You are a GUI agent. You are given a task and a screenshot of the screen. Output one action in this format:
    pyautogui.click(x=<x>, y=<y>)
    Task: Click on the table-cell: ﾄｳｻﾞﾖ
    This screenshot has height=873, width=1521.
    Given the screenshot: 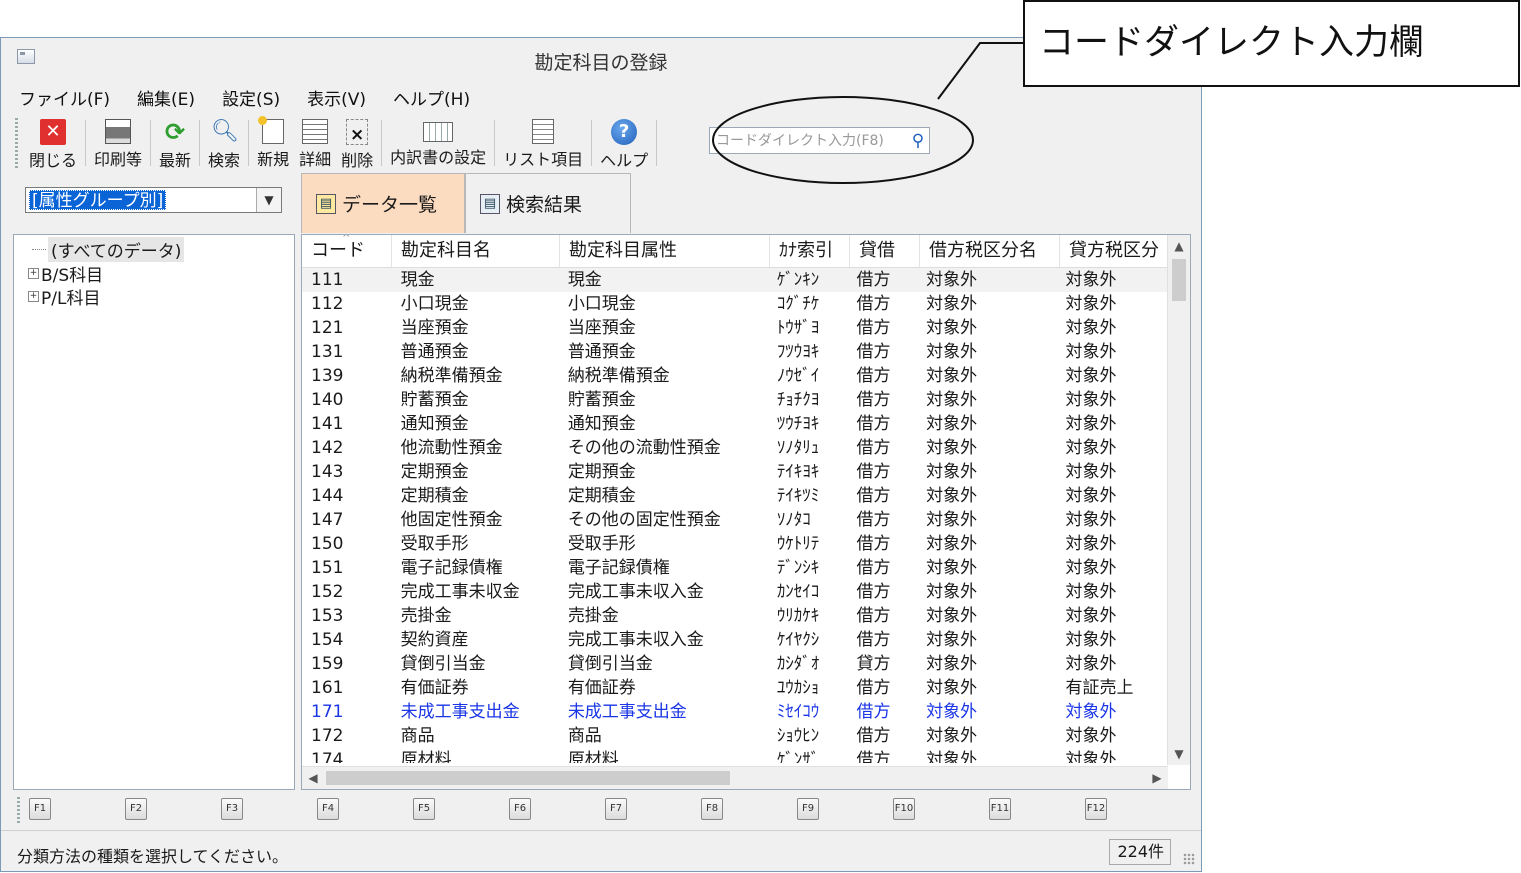 What is the action you would take?
    pyautogui.click(x=798, y=328)
    